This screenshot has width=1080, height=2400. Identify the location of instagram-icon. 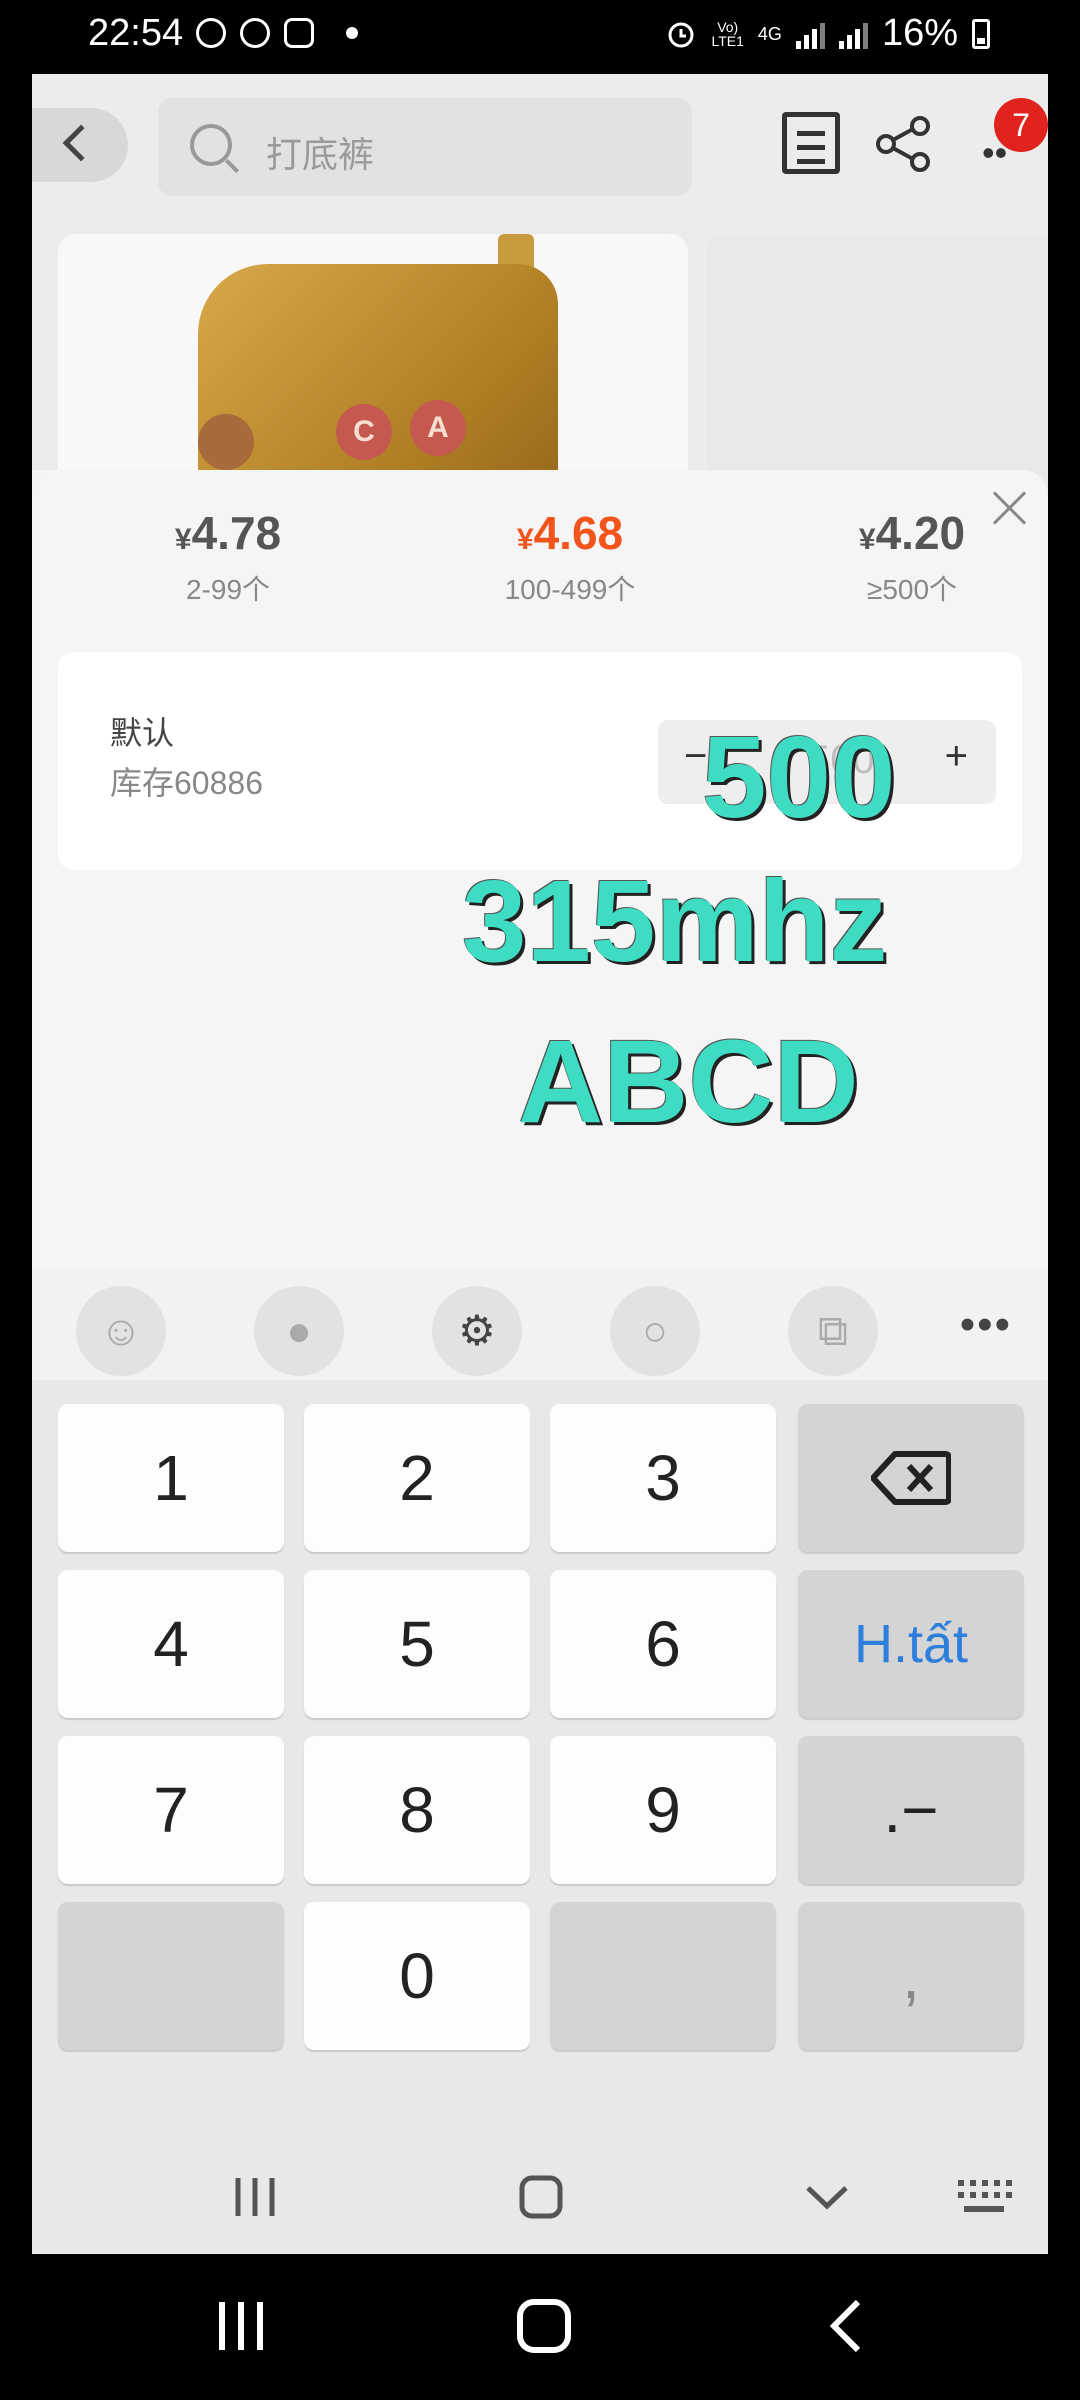
(299, 33).